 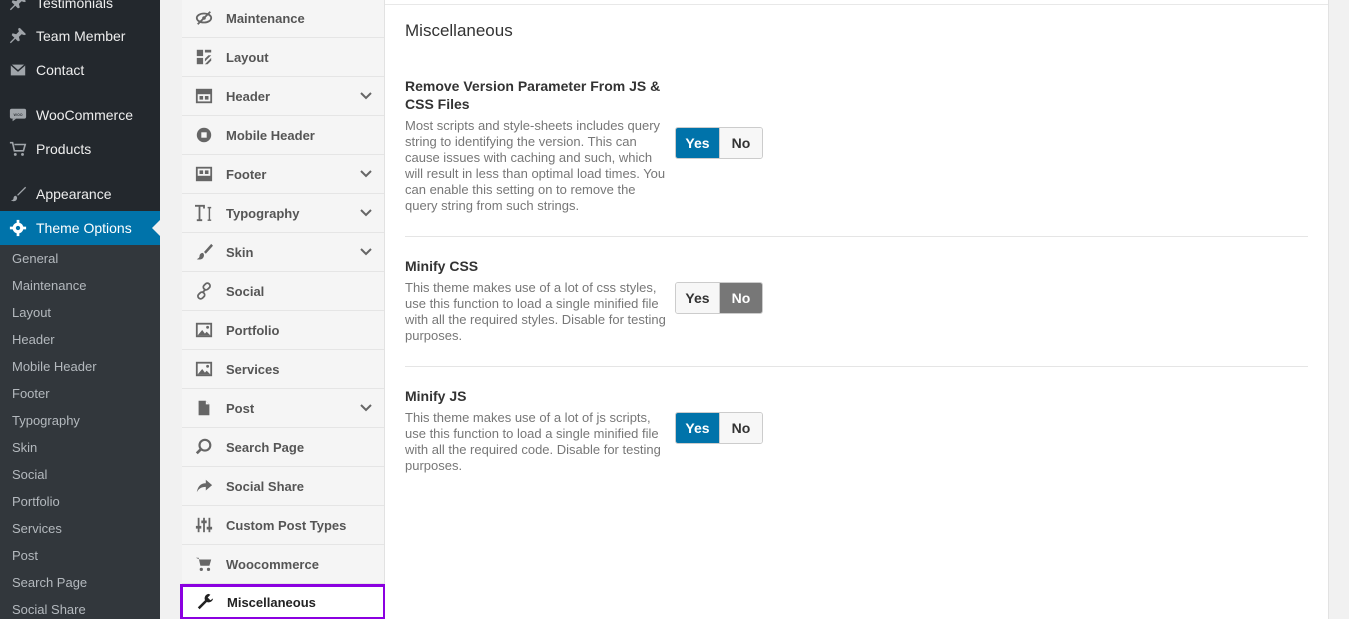 What do you see at coordinates (204, 408) in the screenshot?
I see `document-icon` at bounding box center [204, 408].